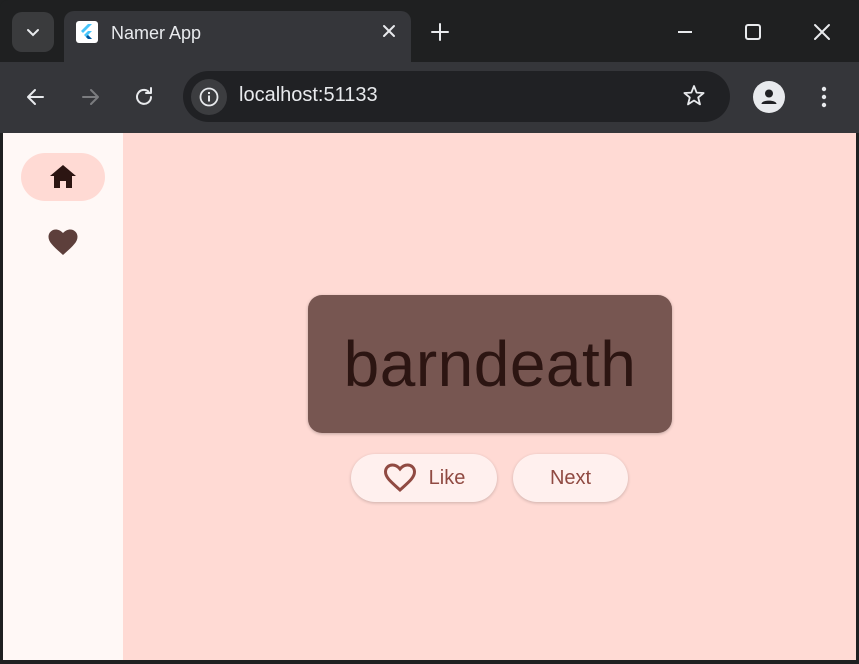 The width and height of the screenshot is (859, 664). What do you see at coordinates (87, 32) in the screenshot?
I see `flutter-icon` at bounding box center [87, 32].